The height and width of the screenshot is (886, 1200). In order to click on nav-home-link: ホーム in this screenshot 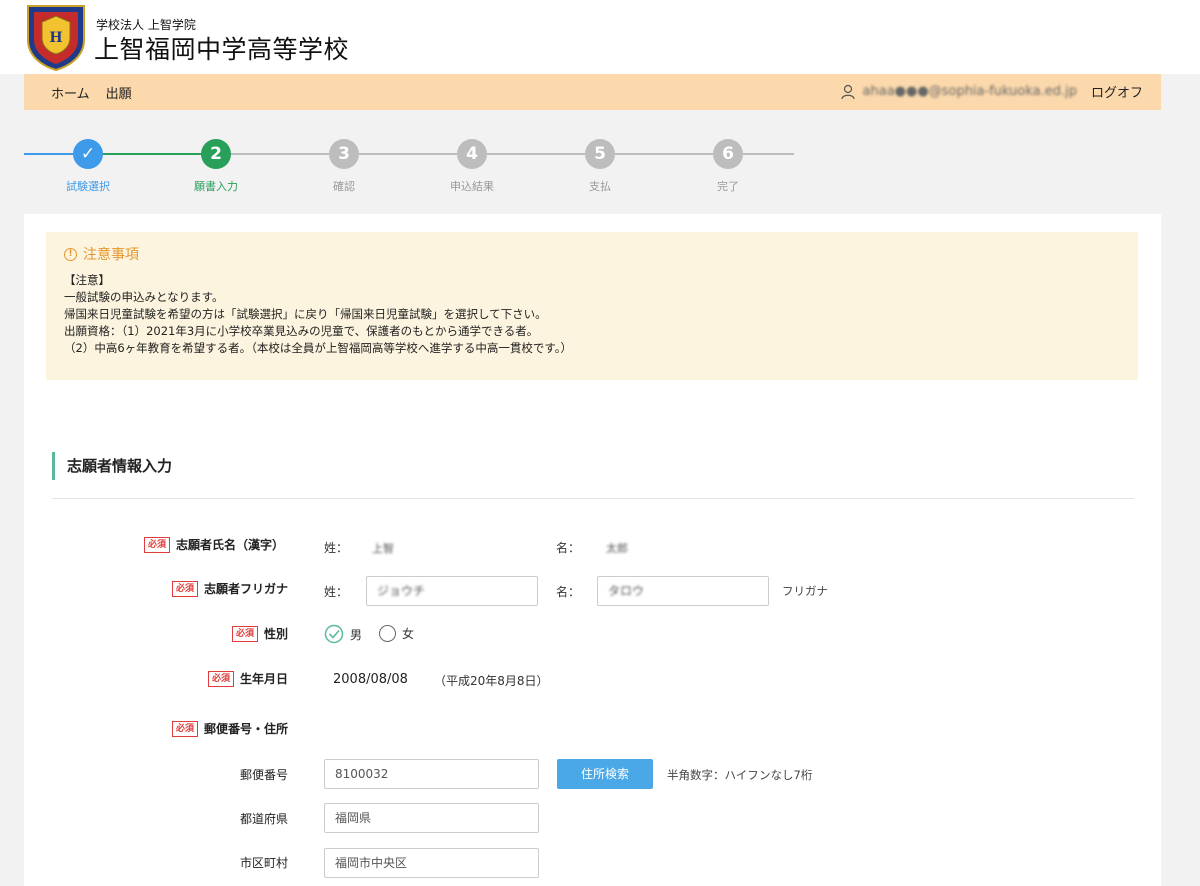, I will do `click(70, 92)`.